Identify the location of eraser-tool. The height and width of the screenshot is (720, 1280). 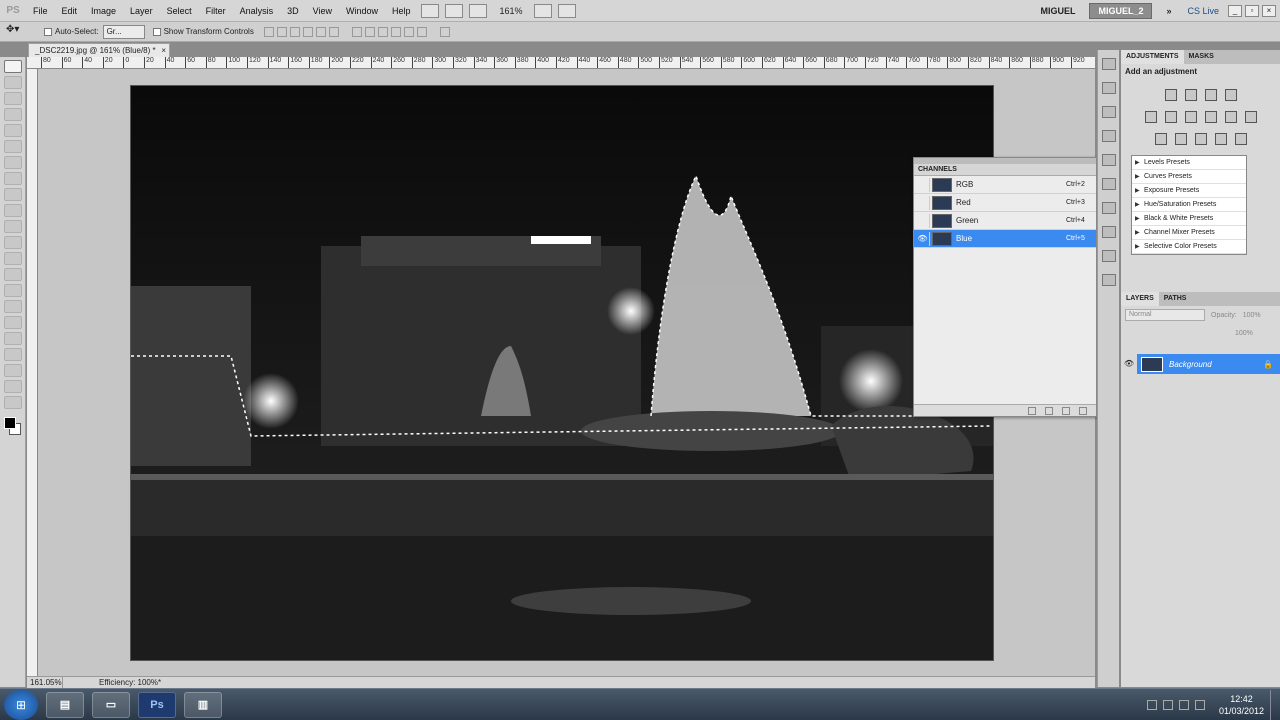
(13, 226).